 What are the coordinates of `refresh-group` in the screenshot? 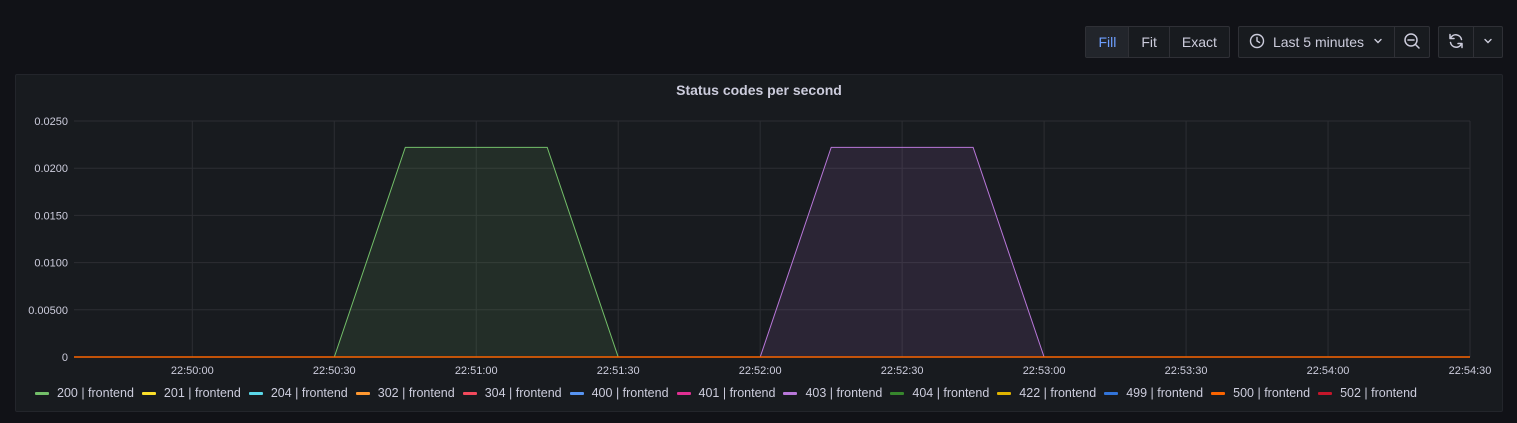 It's located at (1470, 42).